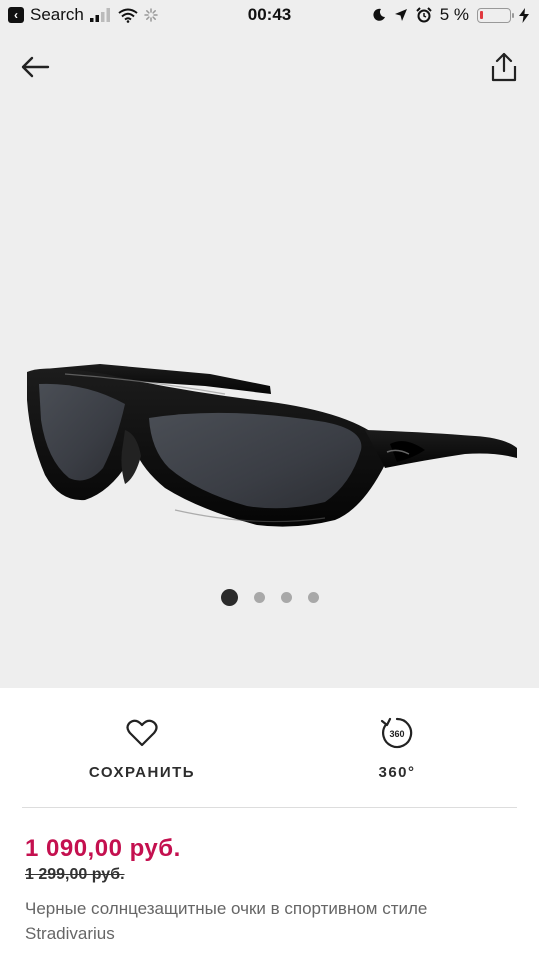 The image size is (539, 960). What do you see at coordinates (269, 15) in the screenshot?
I see `status-bar: ‹ Search 00:43 5 %` at bounding box center [269, 15].